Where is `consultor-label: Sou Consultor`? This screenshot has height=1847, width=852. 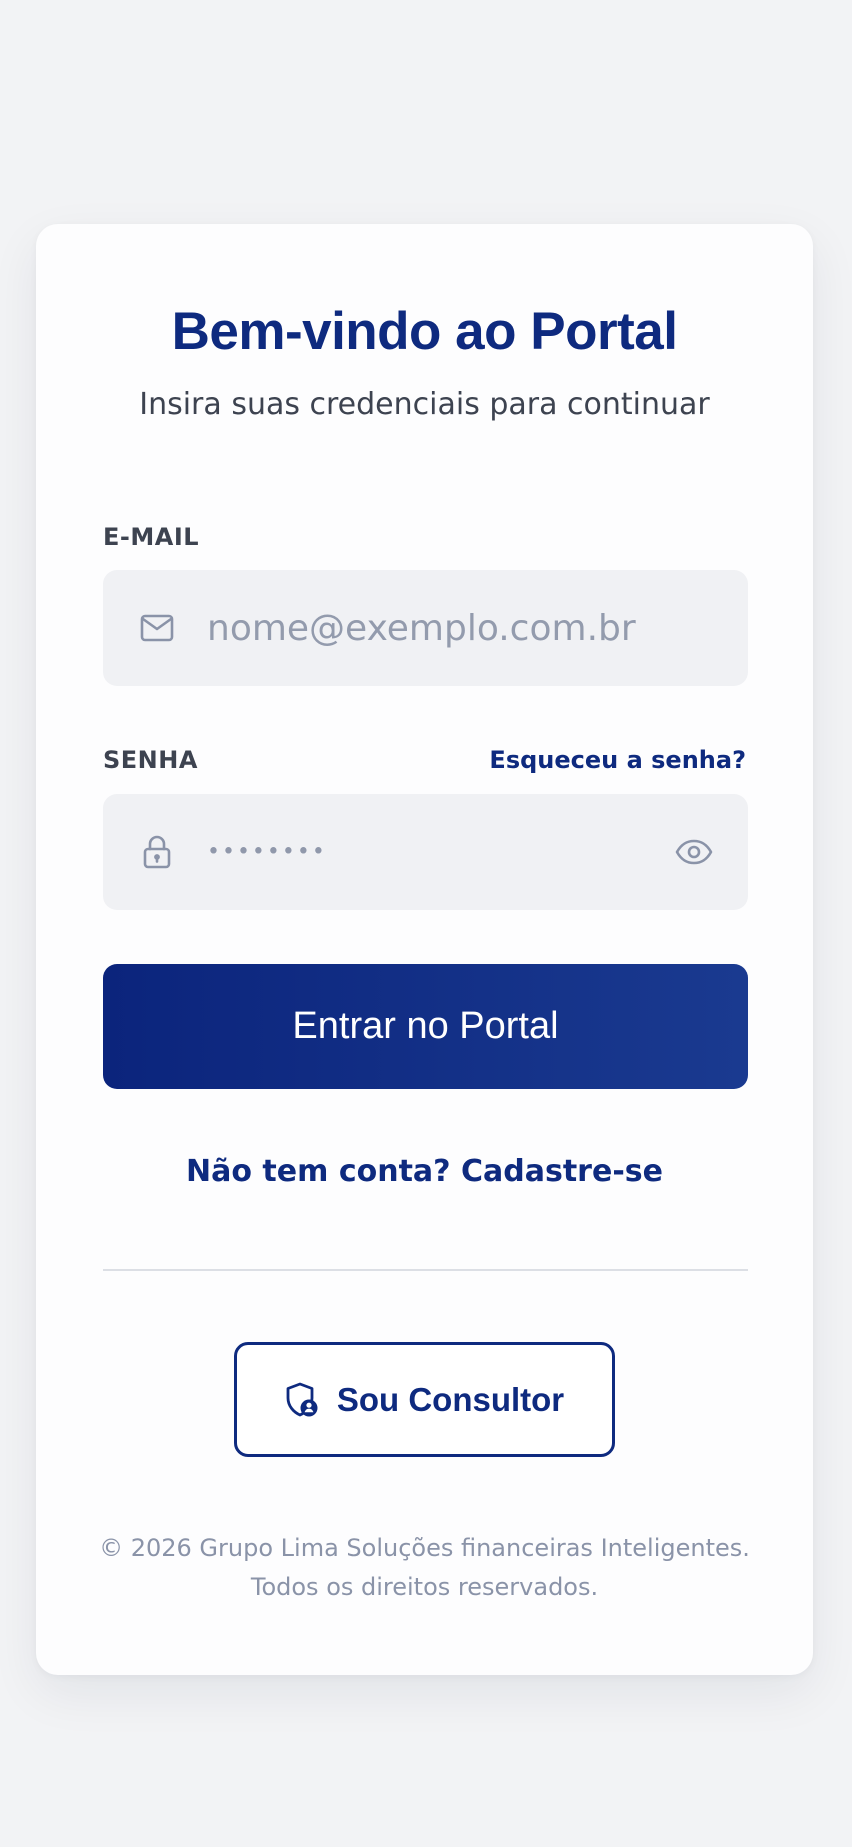 consultor-label: Sou Consultor is located at coordinates (450, 1399).